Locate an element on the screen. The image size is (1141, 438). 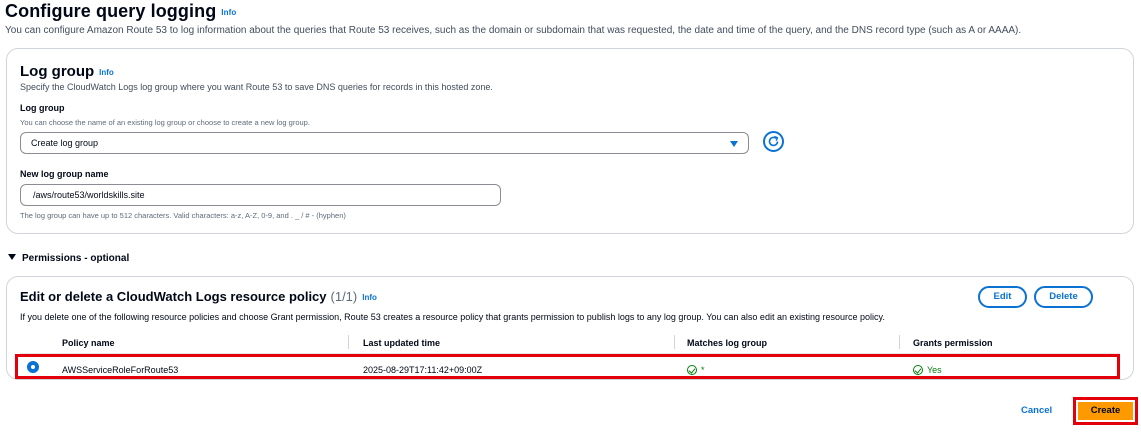
log-group-title-text: Log group is located at coordinates (57, 71).